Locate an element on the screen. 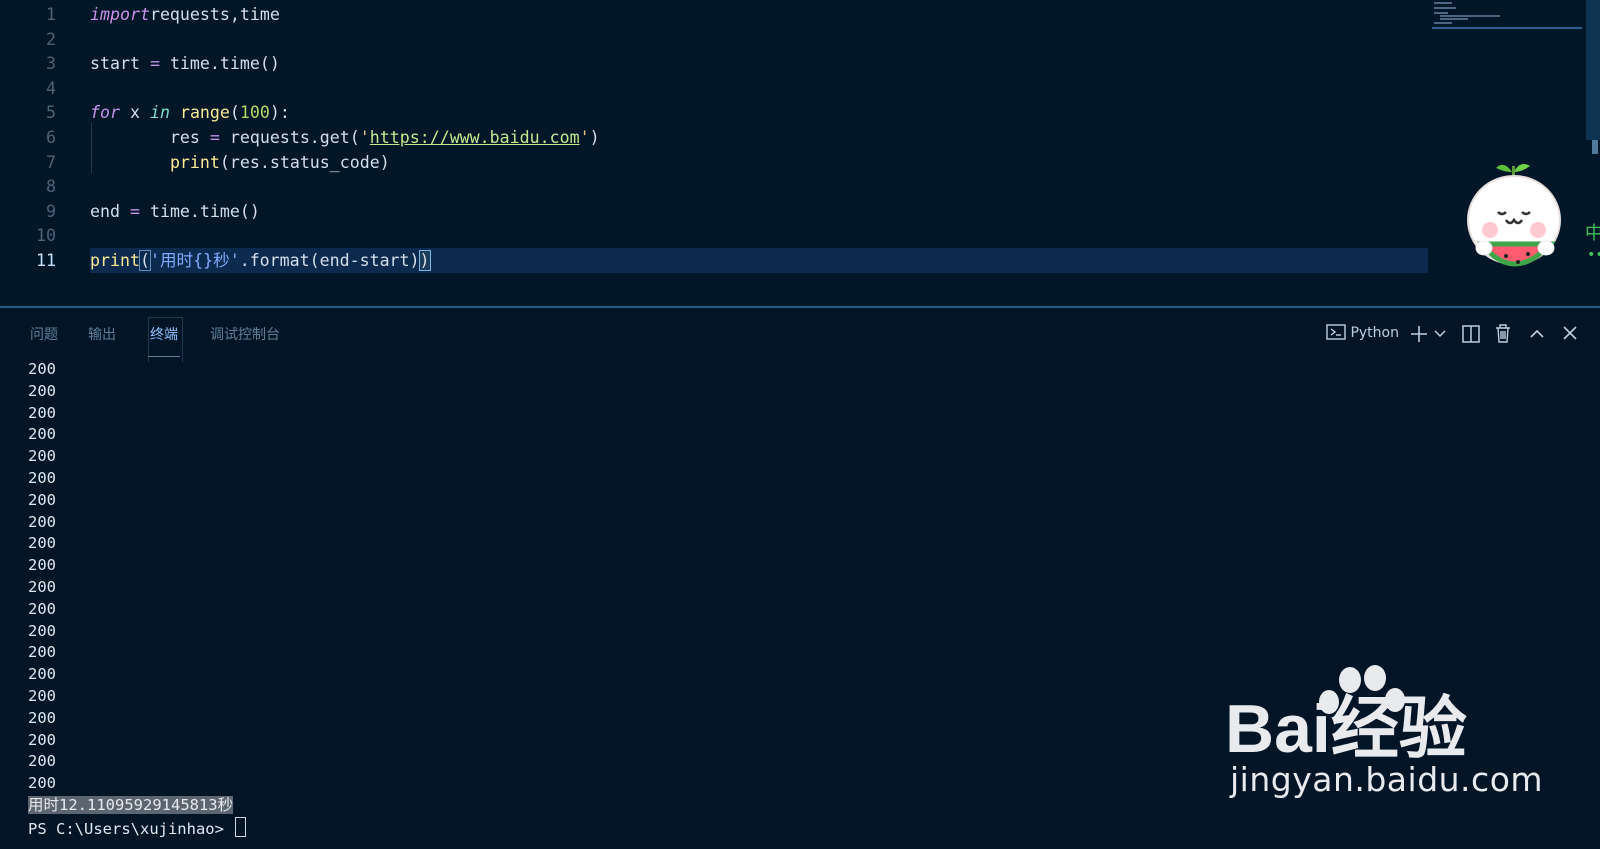  code-token: ) is located at coordinates (594, 137).